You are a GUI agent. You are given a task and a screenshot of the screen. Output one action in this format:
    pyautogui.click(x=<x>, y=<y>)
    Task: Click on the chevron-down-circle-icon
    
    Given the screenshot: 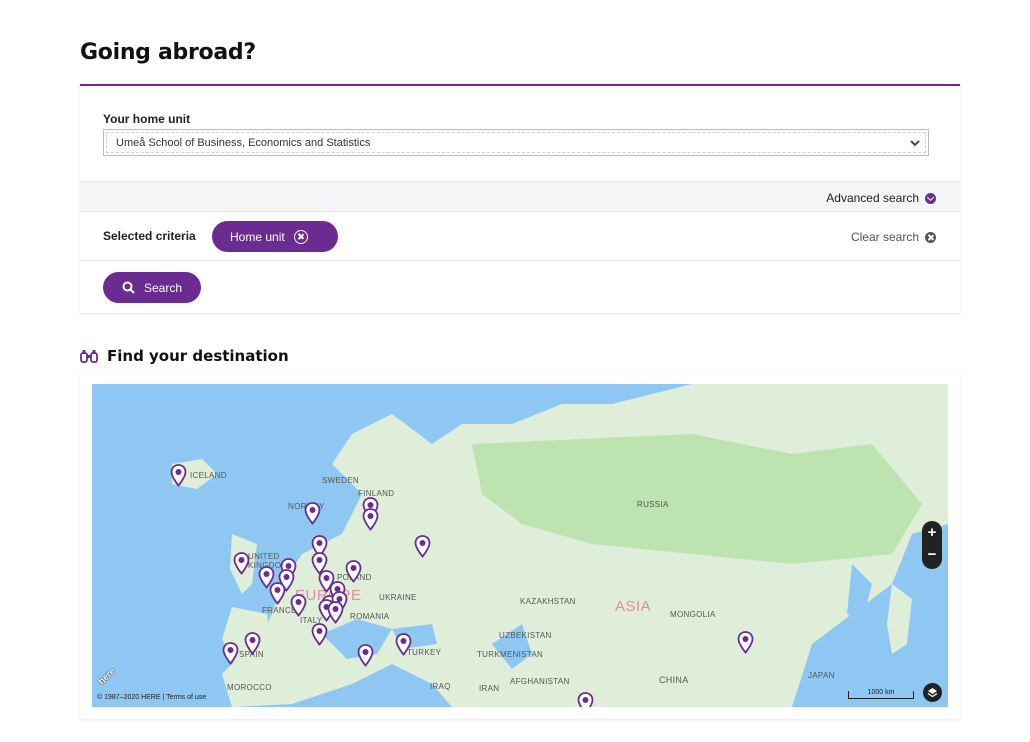 What is the action you would take?
    pyautogui.click(x=930, y=198)
    